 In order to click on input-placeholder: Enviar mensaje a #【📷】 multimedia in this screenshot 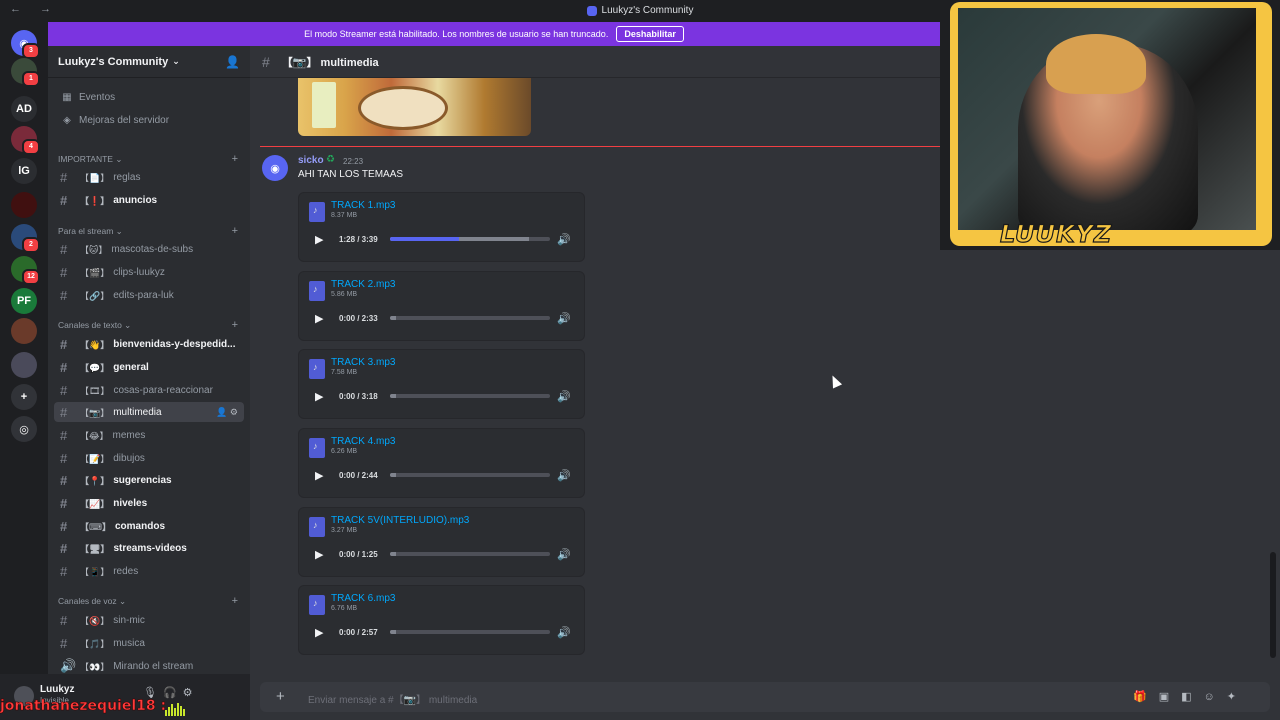, I will do `click(393, 700)`.